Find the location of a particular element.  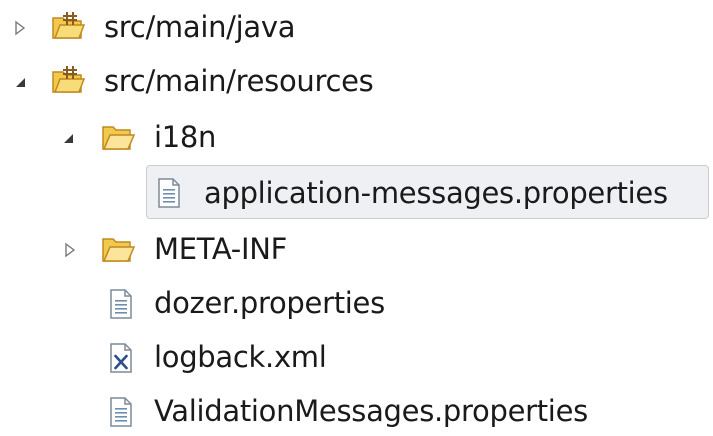

tree-item-logback-xml: logback.xml is located at coordinates (356, 358).